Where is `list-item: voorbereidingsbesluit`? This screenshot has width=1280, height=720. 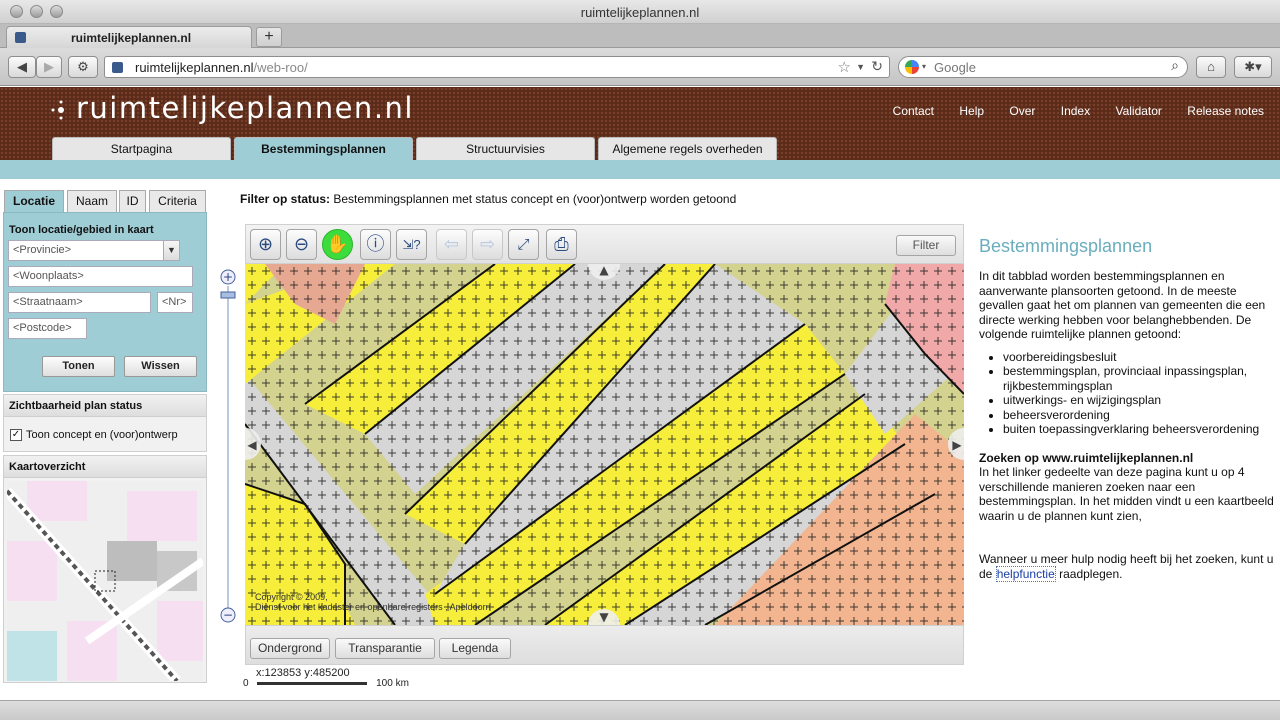
list-item: voorbereidingsbesluit is located at coordinates (1139, 357).